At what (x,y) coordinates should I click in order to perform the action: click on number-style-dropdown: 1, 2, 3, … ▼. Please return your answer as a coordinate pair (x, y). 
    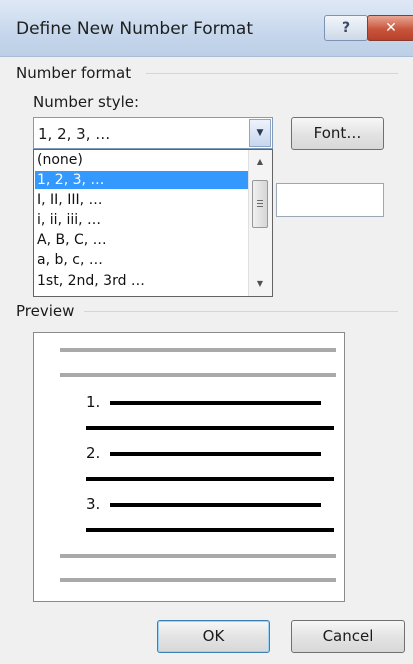
    Looking at the image, I should click on (153, 133).